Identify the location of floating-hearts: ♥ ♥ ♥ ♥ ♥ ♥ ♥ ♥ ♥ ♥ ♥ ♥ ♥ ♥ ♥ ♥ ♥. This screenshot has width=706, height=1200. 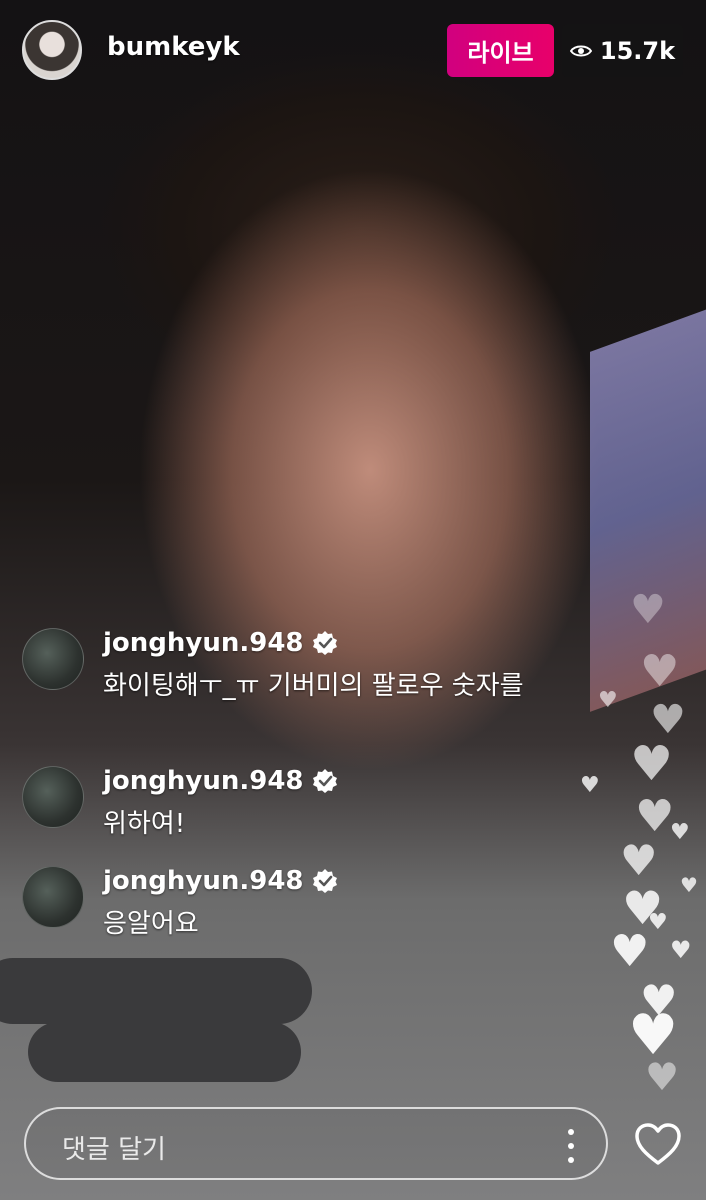
(633, 850).